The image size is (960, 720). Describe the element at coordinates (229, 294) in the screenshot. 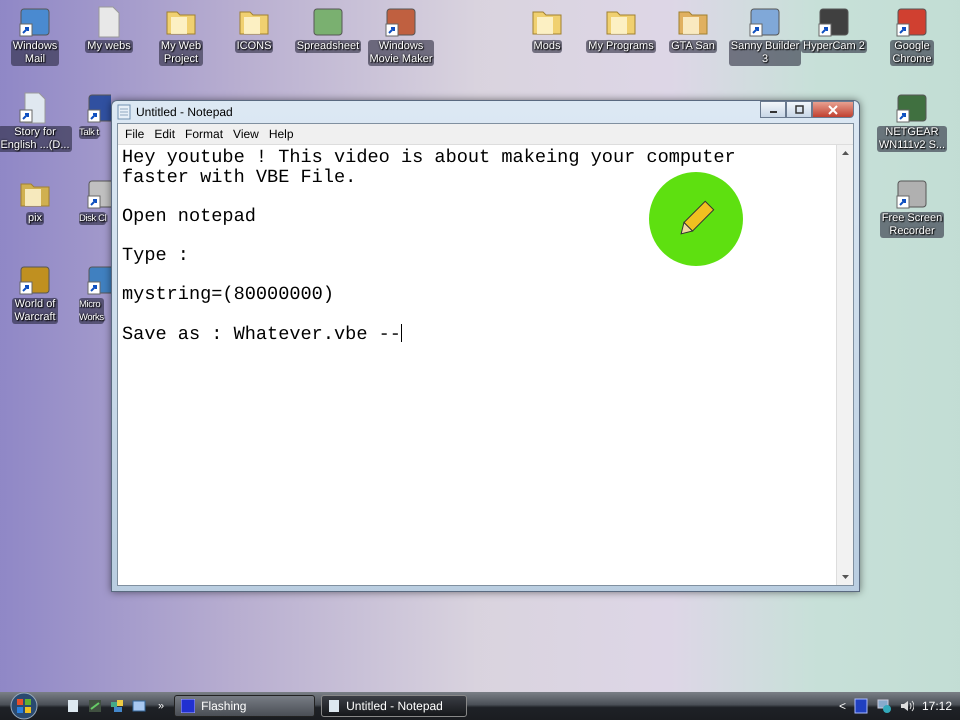

I see `text-line: mystring=(80000000)` at that location.